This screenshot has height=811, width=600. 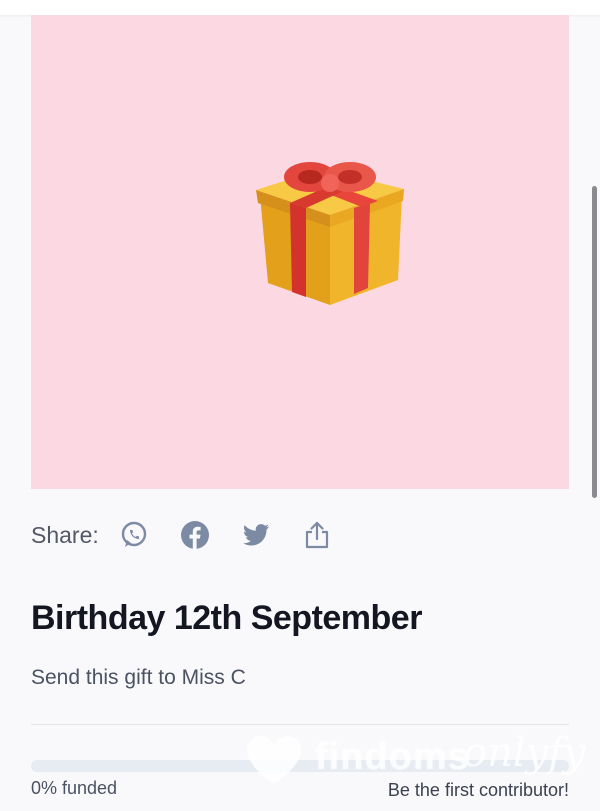 I want to click on page-title: Birthday 12th September, so click(x=226, y=618).